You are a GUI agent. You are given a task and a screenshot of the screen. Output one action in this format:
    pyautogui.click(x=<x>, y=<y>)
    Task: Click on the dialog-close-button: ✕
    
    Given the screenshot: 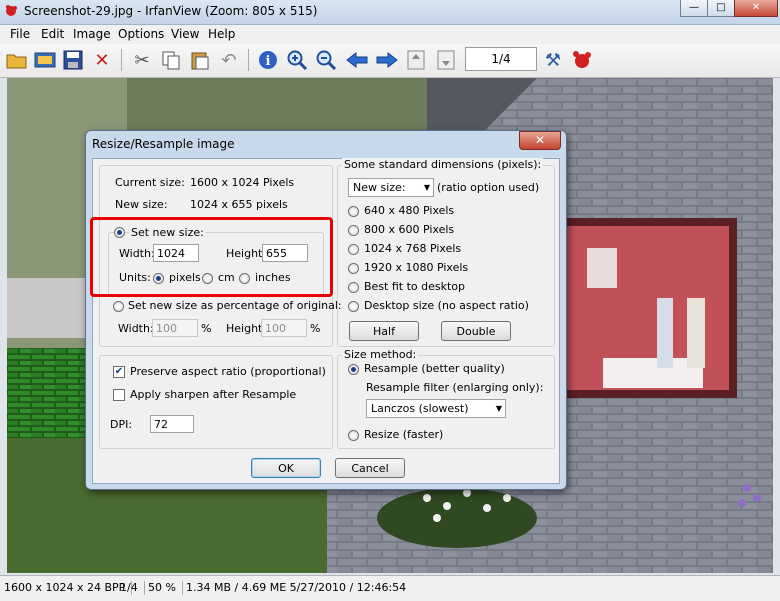 What is the action you would take?
    pyautogui.click(x=540, y=140)
    